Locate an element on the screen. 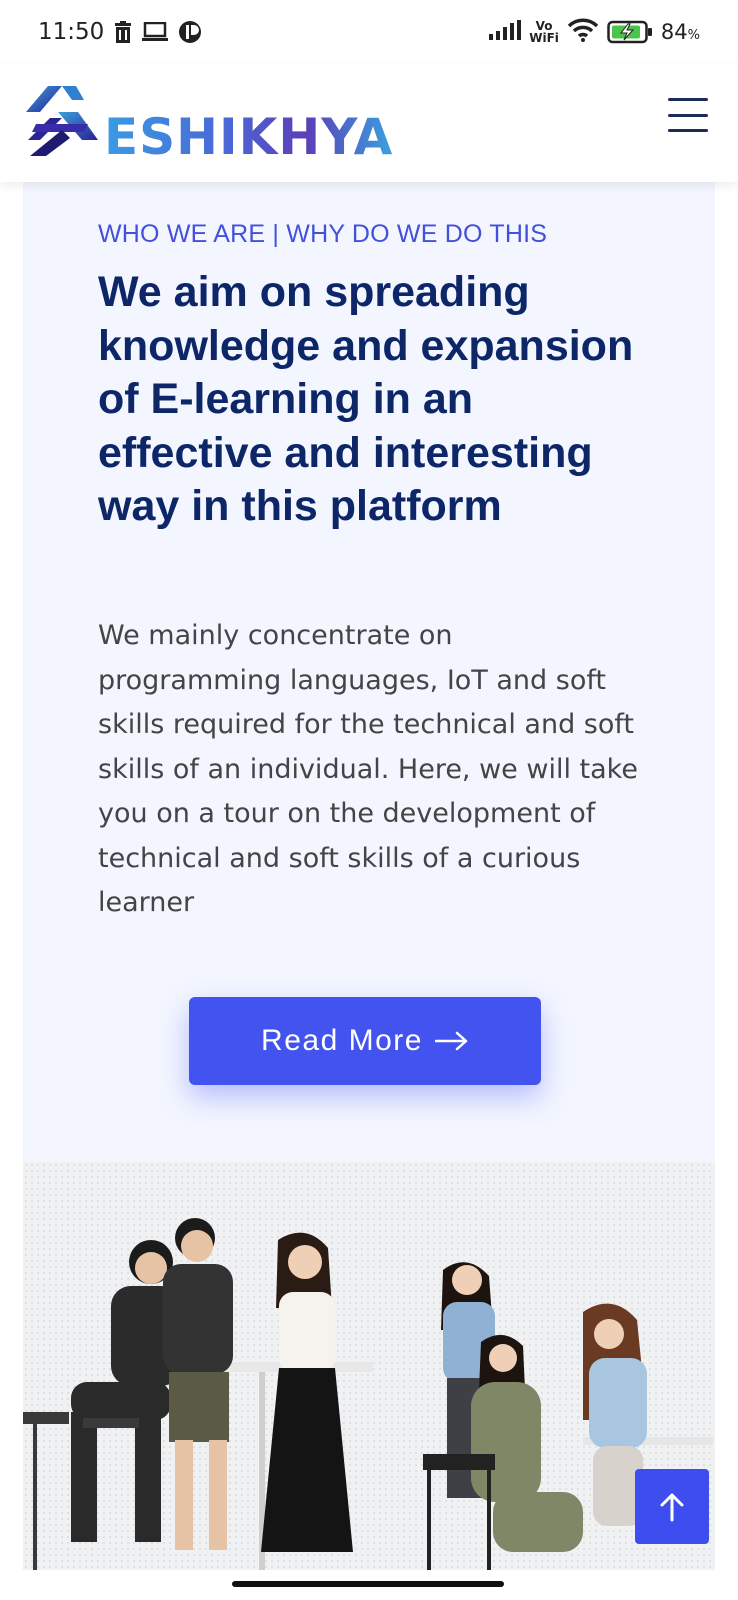 This screenshot has width=738, height=1600. signal-icon is located at coordinates (505, 32).